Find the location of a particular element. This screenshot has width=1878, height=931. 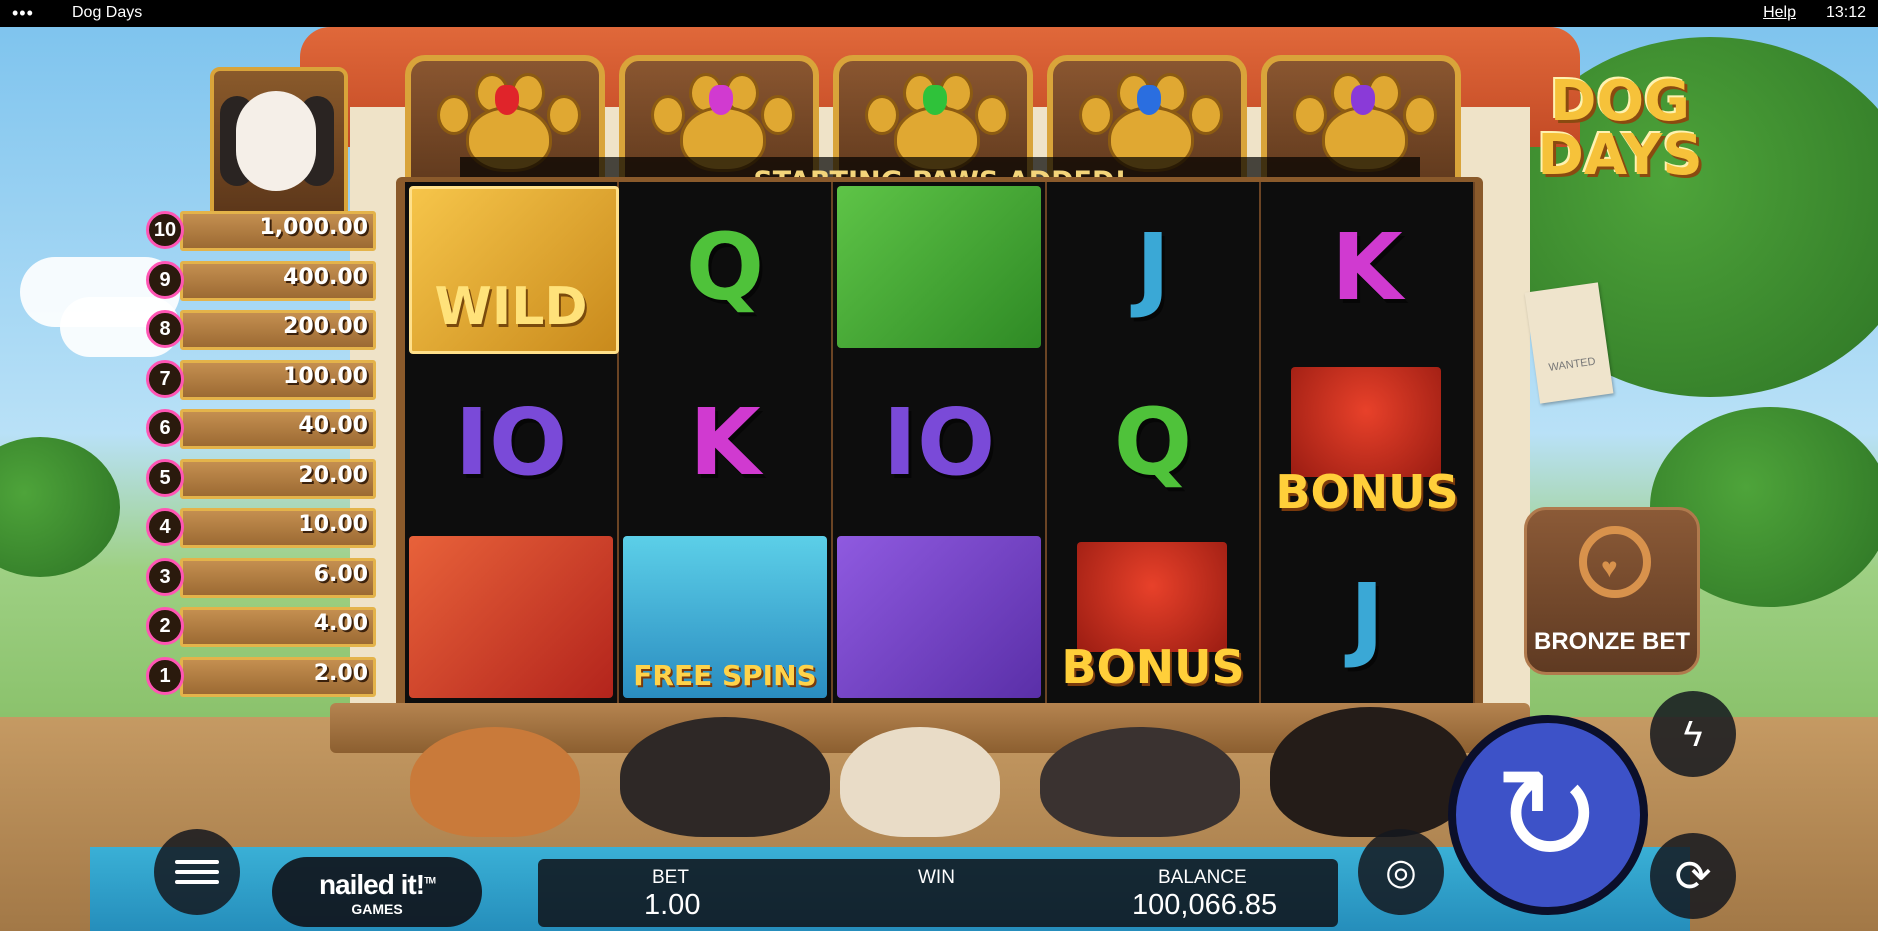

ladder-value: 40.00 is located at coordinates (333, 425).